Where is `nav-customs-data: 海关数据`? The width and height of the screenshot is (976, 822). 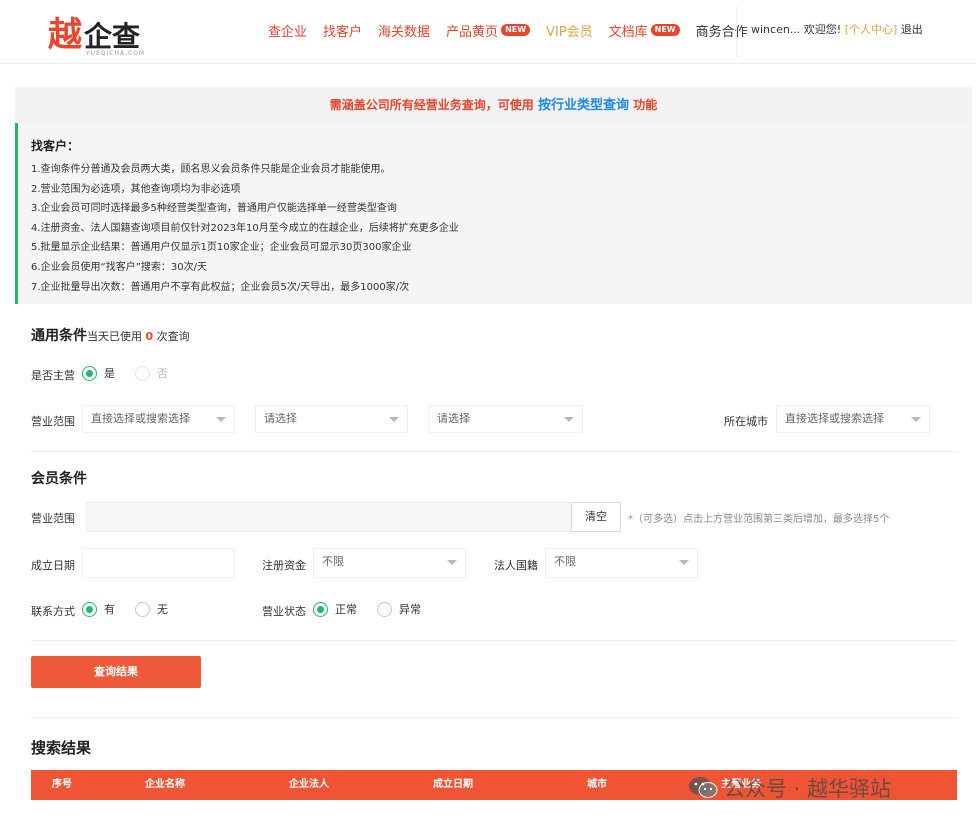 nav-customs-data: 海关数据 is located at coordinates (404, 30).